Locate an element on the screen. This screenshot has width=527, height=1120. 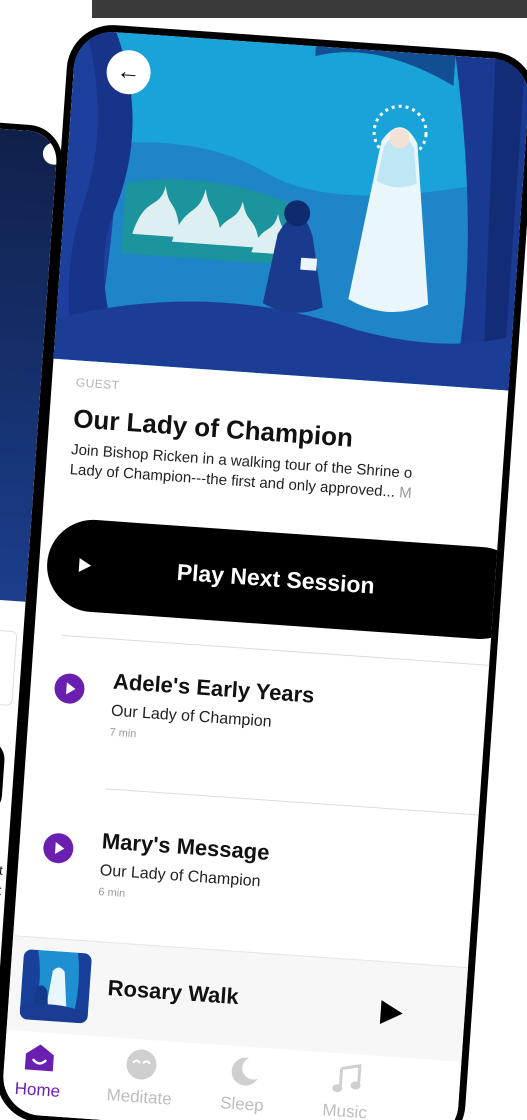
music-note-icon is located at coordinates (347, 1079).